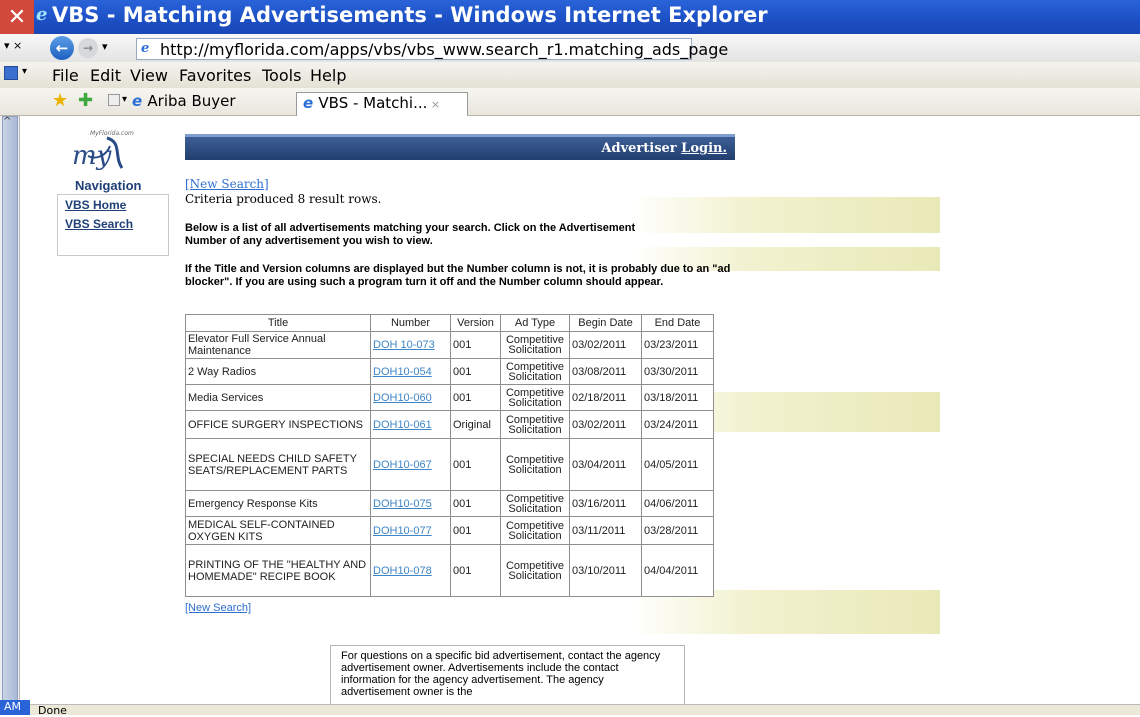 This screenshot has height=717, width=1140. I want to click on cell-number: DOH10-054, so click(410, 371).